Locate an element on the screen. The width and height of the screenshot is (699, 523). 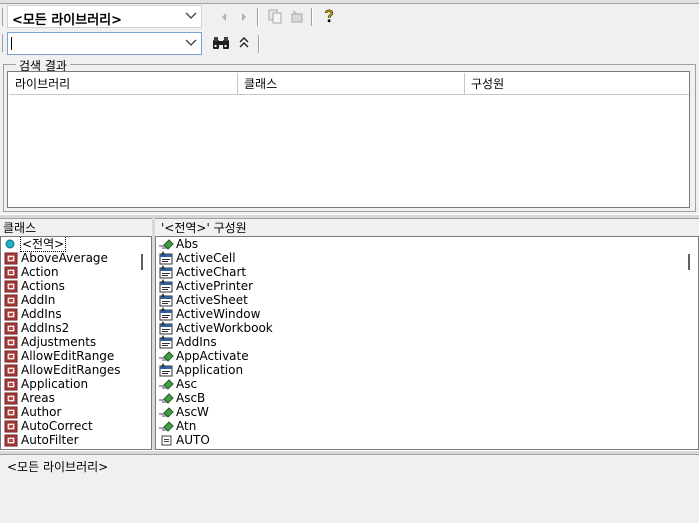
list-item-label: AllowEditRange is located at coordinates (68, 356).